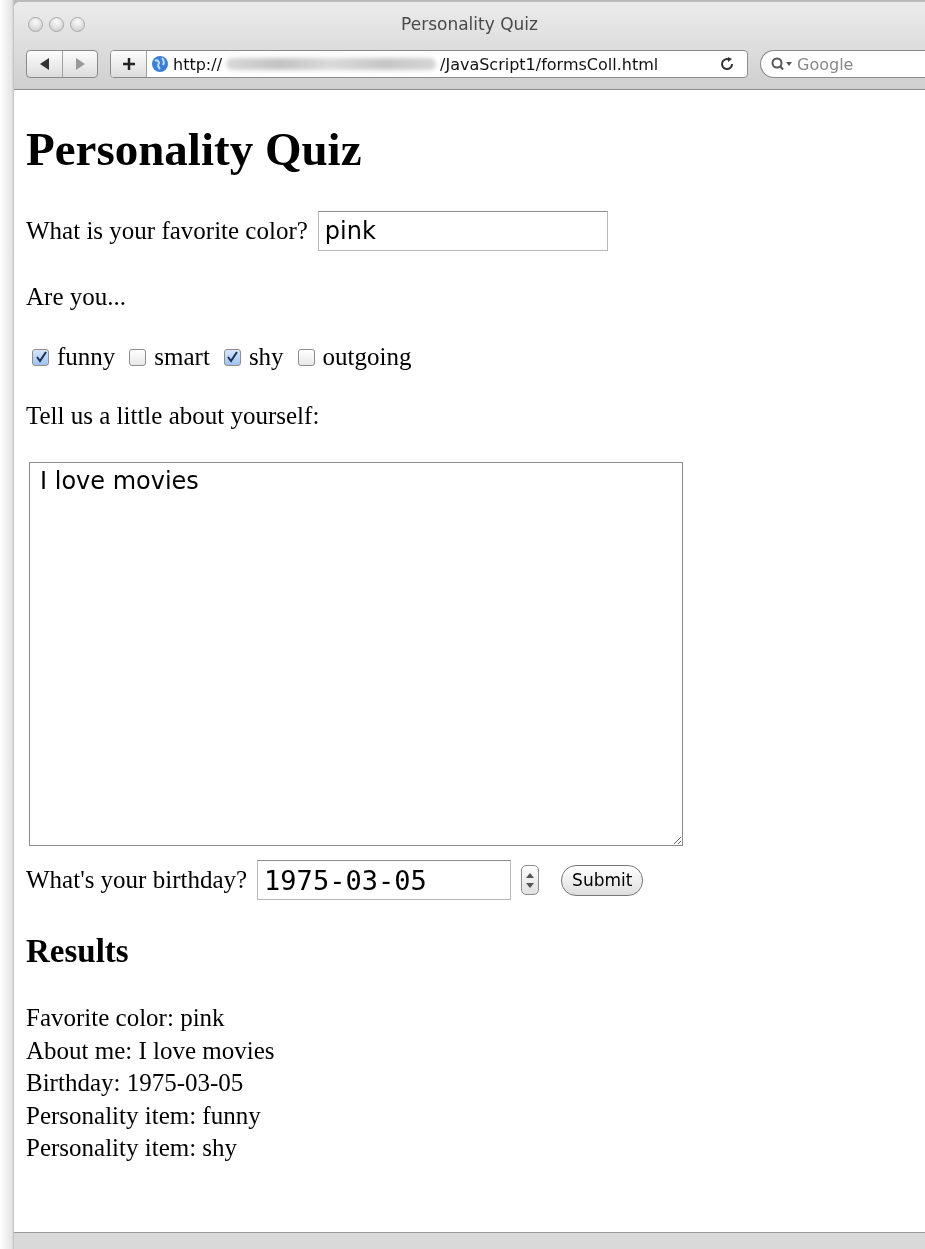 The height and width of the screenshot is (1249, 925). I want to click on right-triangle-icon, so click(80, 64).